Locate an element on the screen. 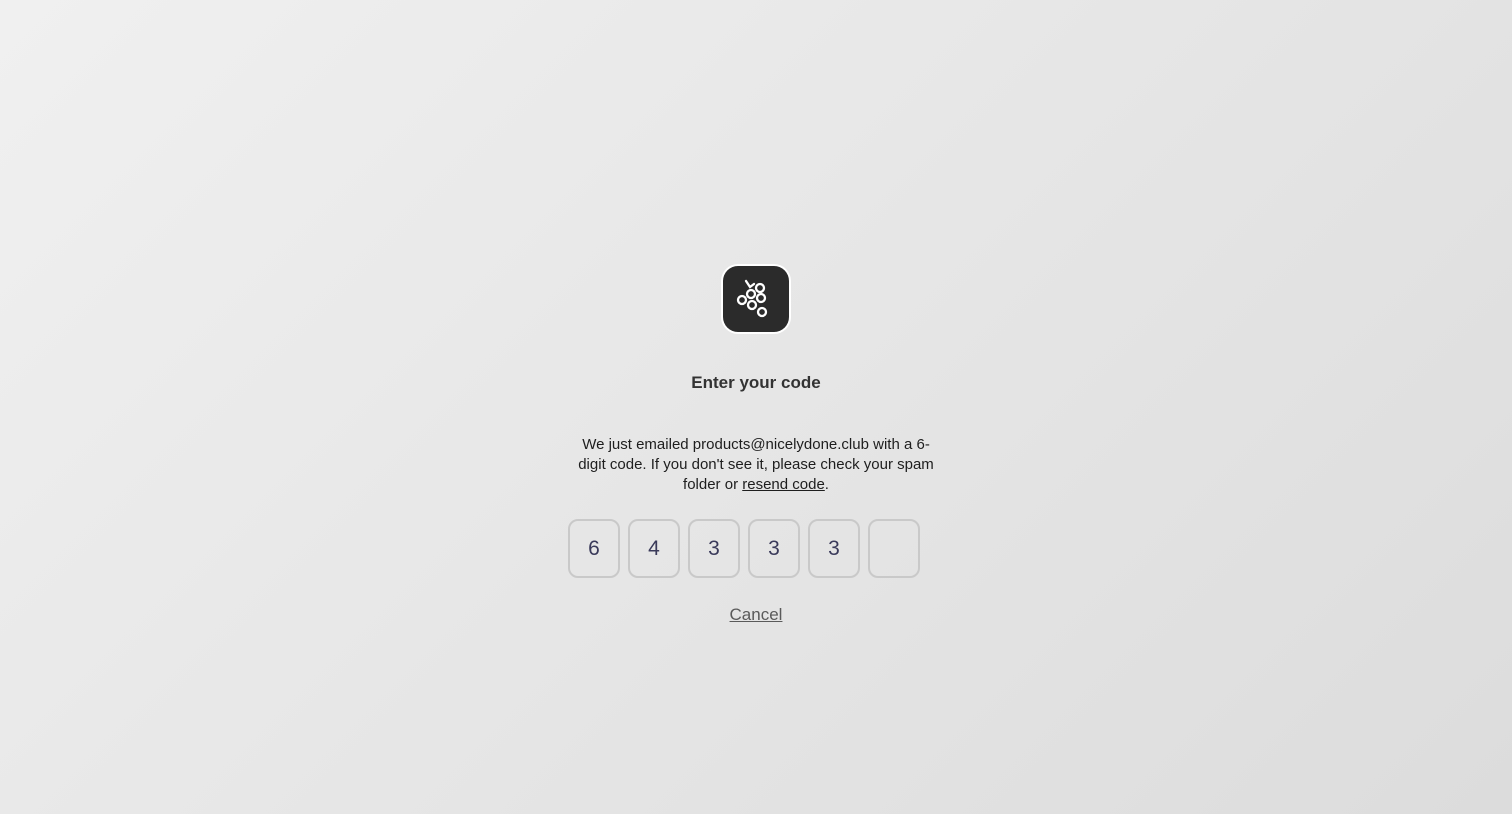 The width and height of the screenshot is (1512, 814). code-digit-1: 6 is located at coordinates (594, 548).